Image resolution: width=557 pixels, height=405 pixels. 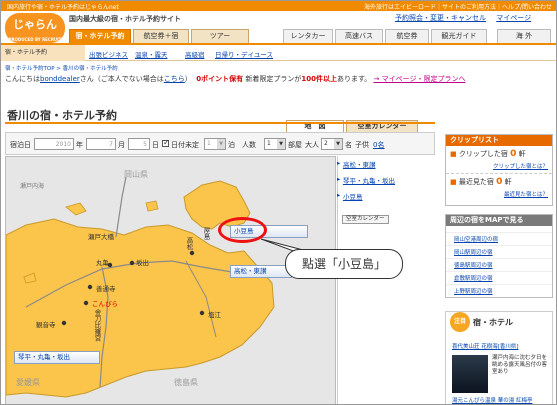 What do you see at coordinates (459, 36) in the screenshot?
I see `tab-guide: 観光ガイド` at bounding box center [459, 36].